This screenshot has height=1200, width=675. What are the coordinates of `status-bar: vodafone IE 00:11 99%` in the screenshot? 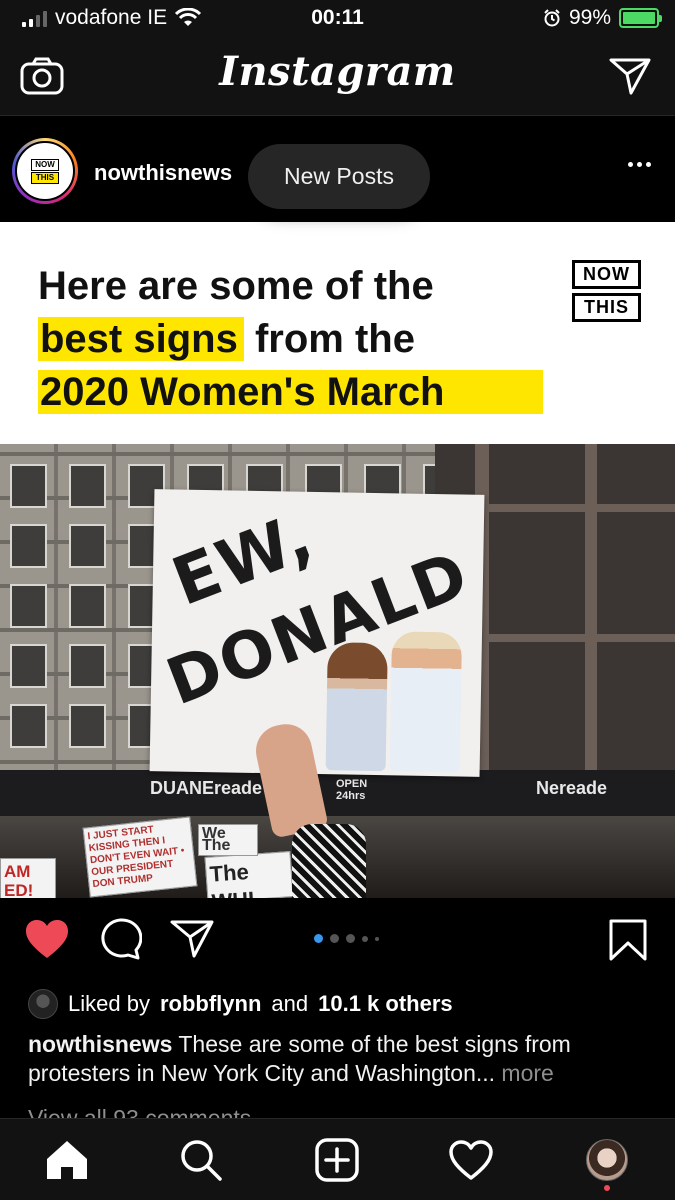 It's located at (337, 19).